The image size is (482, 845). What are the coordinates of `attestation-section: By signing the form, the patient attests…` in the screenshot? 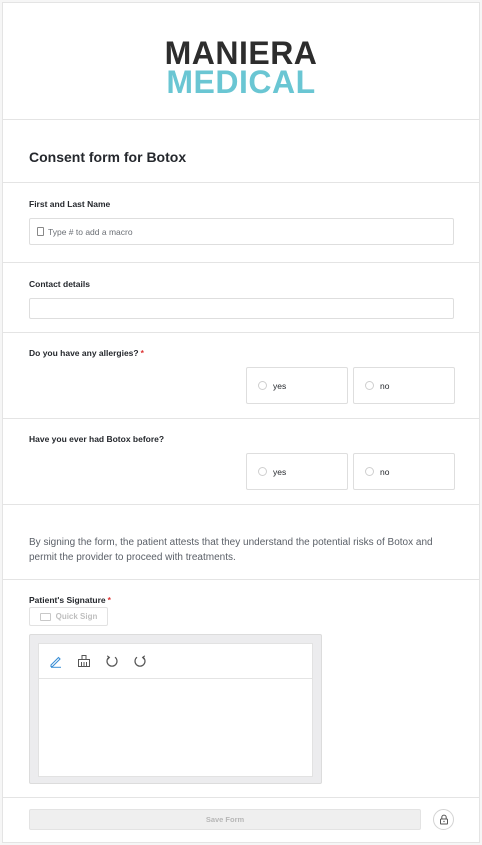 It's located at (241, 542).